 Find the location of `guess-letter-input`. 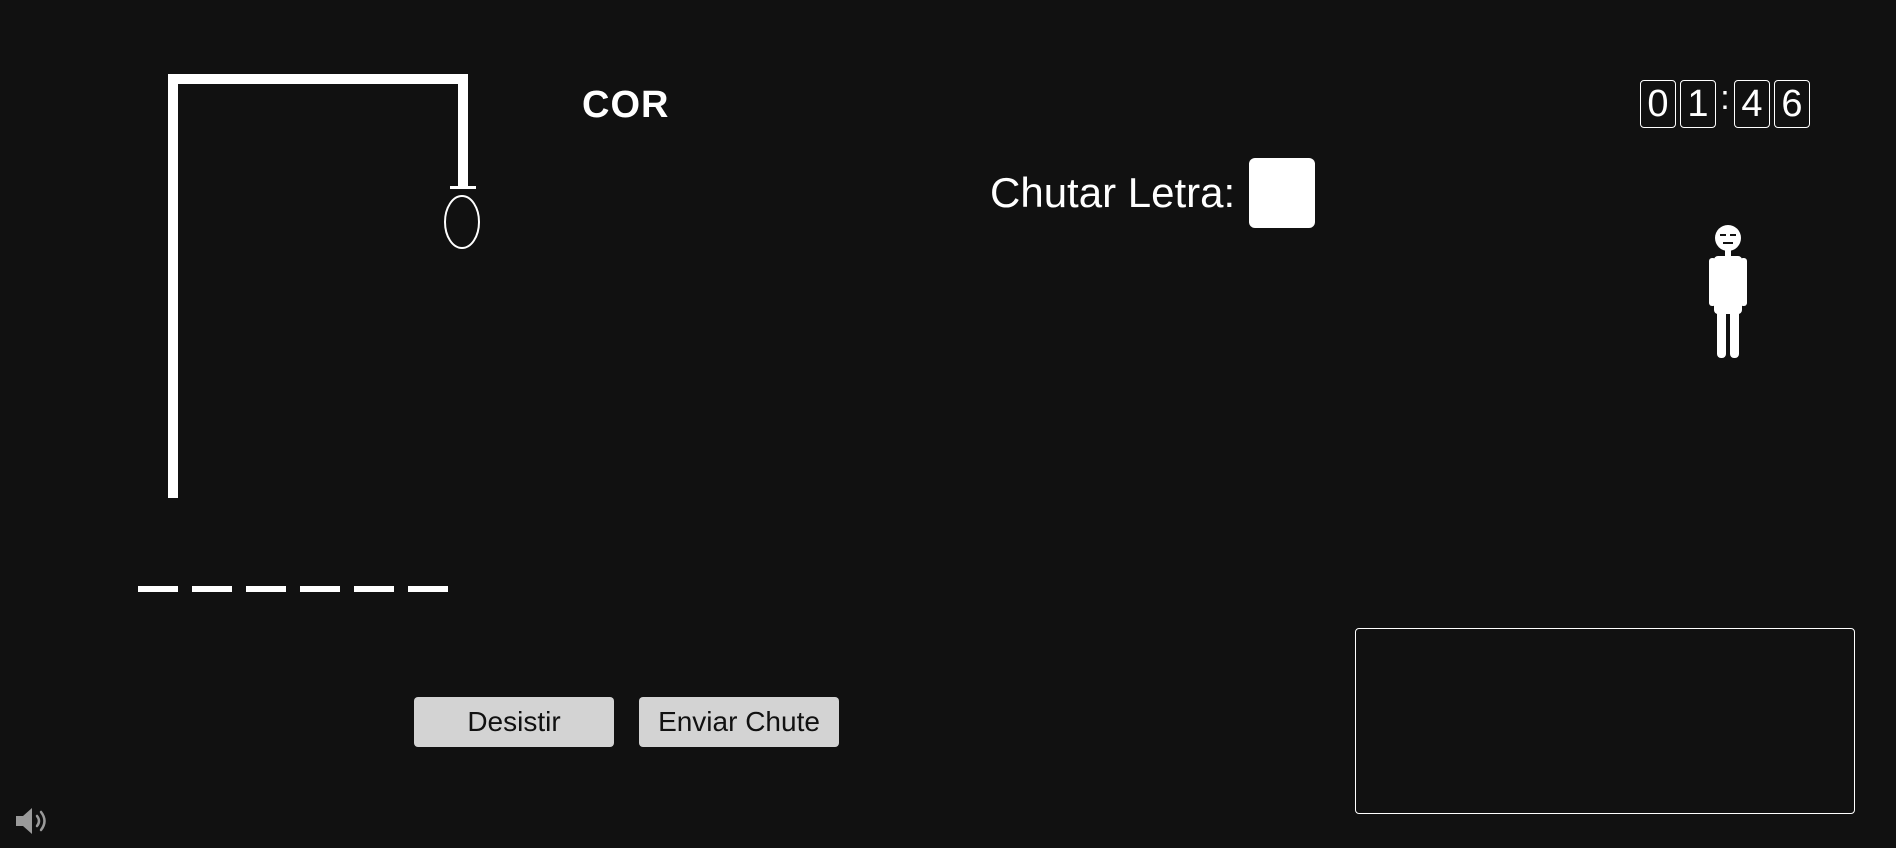

guess-letter-input is located at coordinates (1282, 193).